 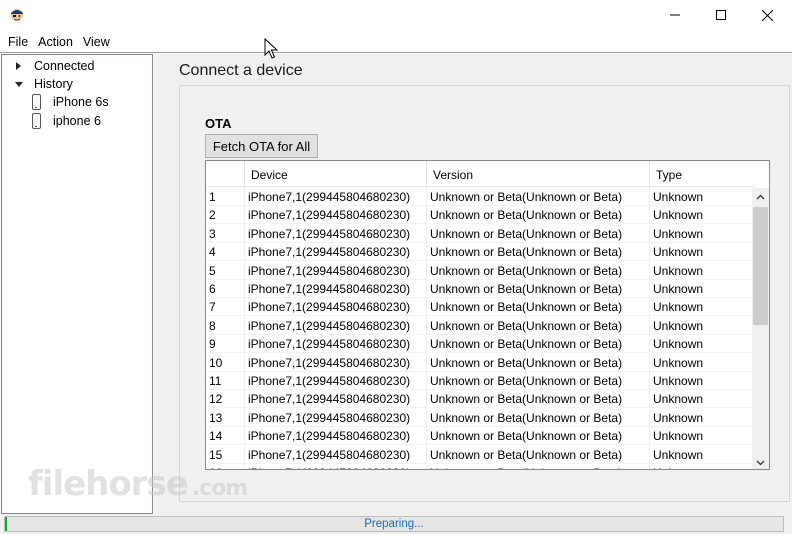 What do you see at coordinates (77, 121) in the screenshot?
I see `tree-node-label: iphone 6` at bounding box center [77, 121].